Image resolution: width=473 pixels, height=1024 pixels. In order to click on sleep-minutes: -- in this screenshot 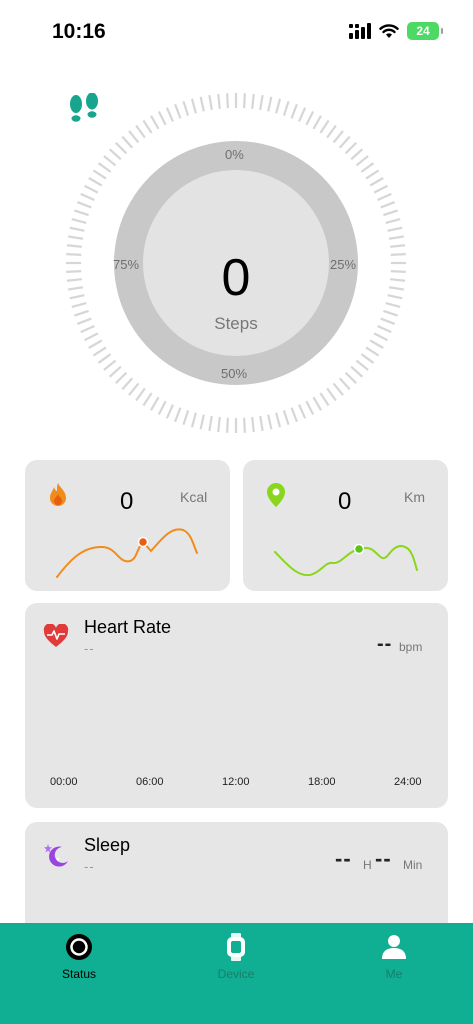, I will do `click(383, 858)`.